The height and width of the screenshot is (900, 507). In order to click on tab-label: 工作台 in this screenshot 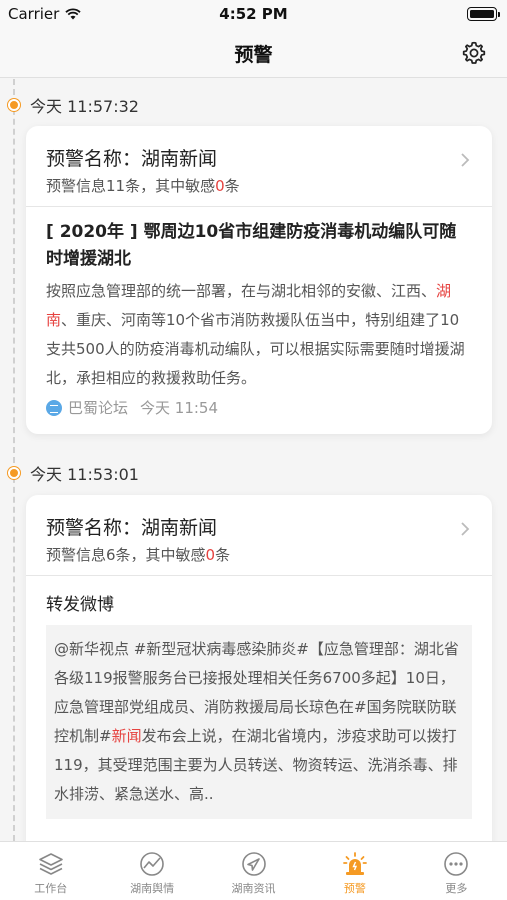, I will do `click(51, 888)`.